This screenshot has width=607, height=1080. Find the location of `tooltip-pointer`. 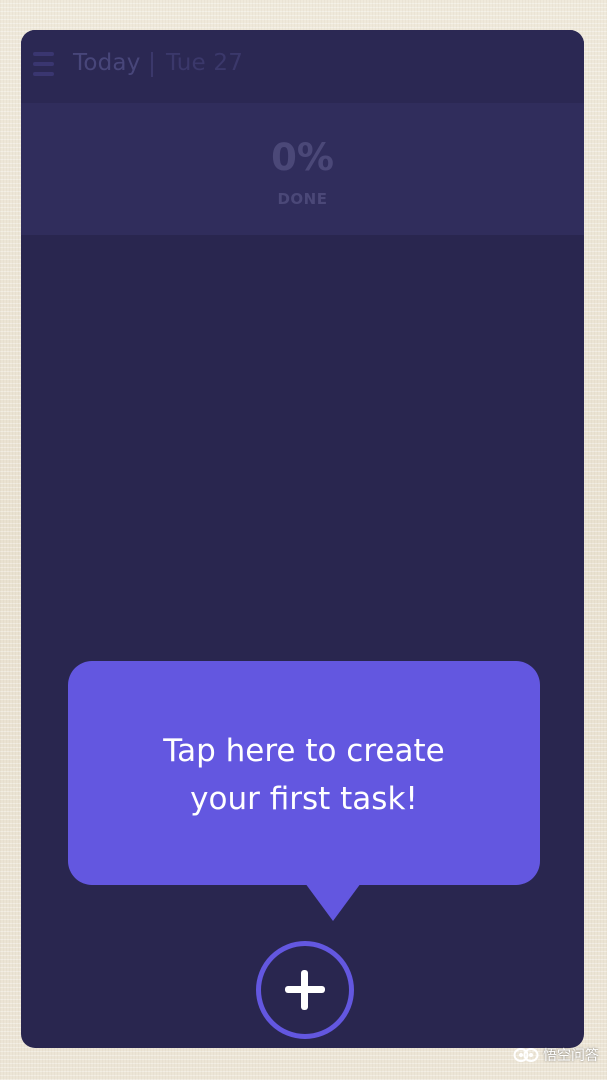

tooltip-pointer is located at coordinates (333, 902).